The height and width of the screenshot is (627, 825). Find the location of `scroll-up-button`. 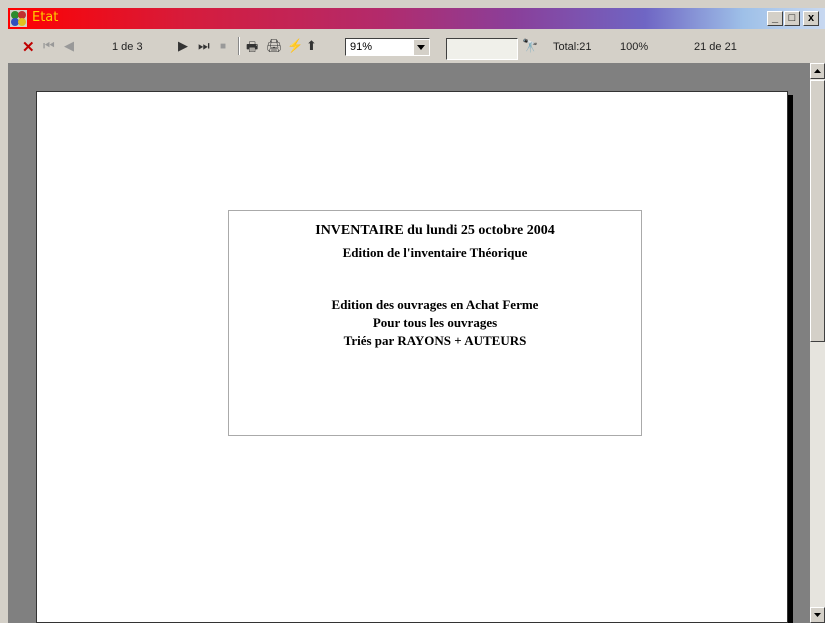

scroll-up-button is located at coordinates (817, 71).